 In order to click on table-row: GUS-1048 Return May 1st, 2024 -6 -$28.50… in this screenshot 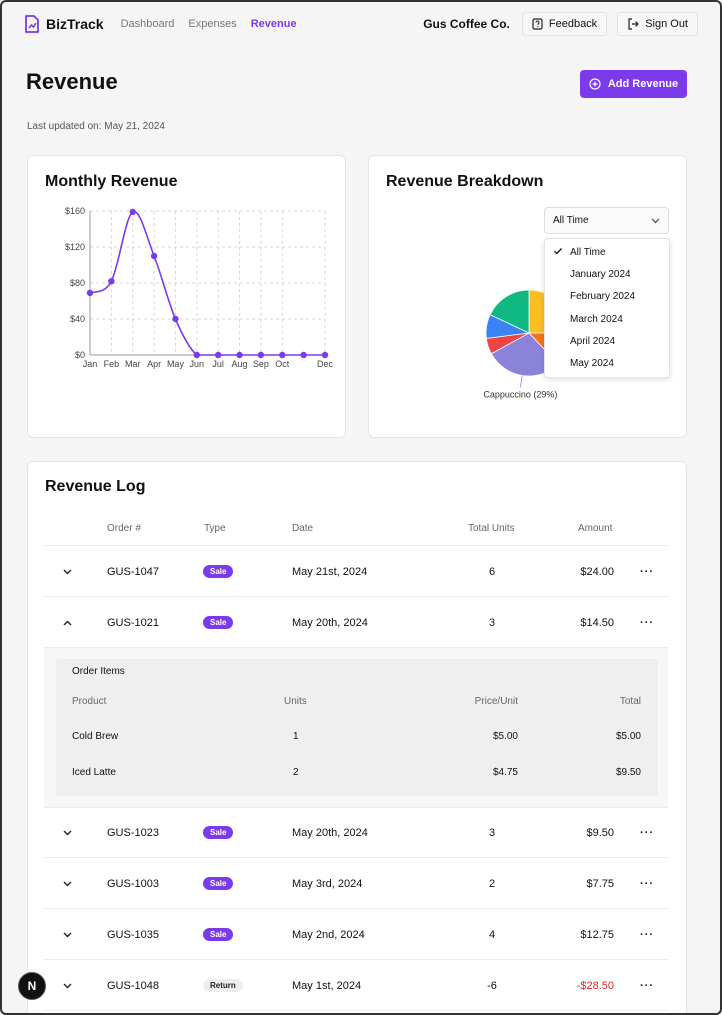, I will do `click(356, 985)`.